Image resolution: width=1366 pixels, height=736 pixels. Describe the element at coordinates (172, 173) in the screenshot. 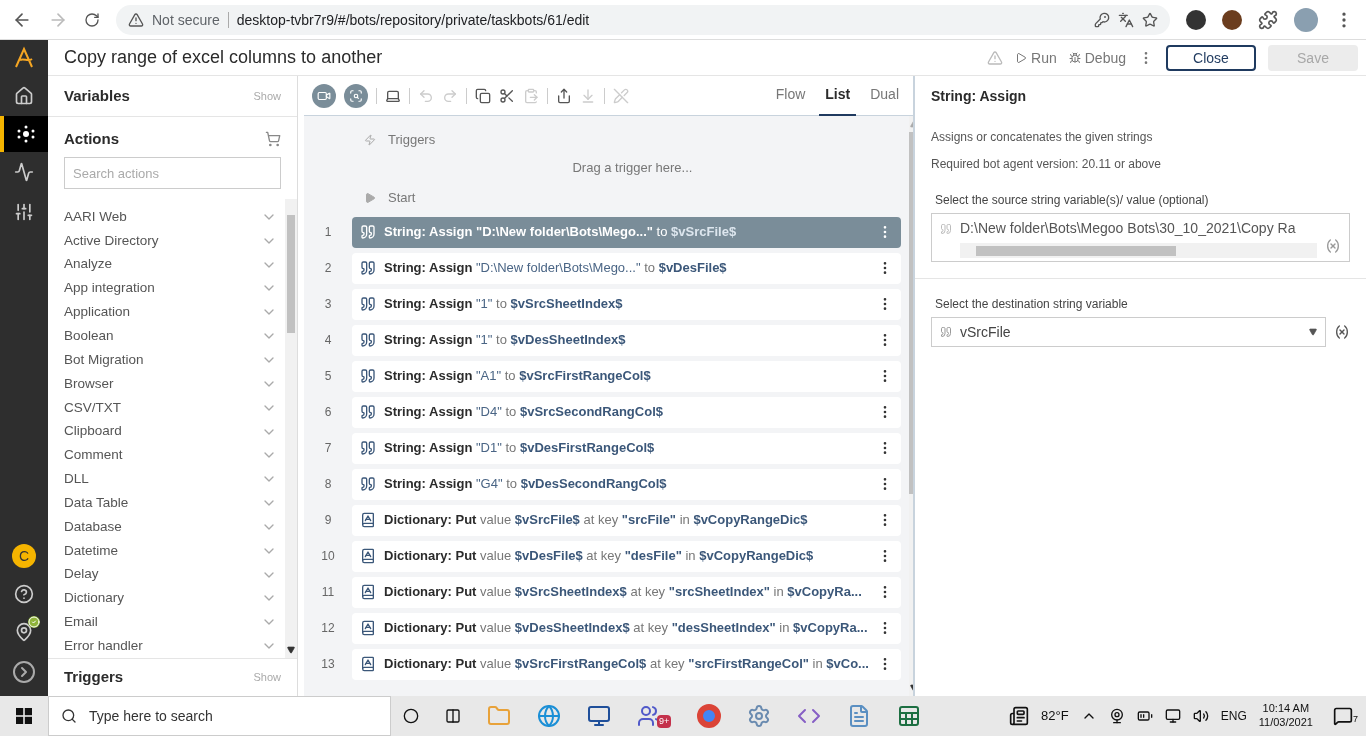

I see `search-field: Search actions` at that location.